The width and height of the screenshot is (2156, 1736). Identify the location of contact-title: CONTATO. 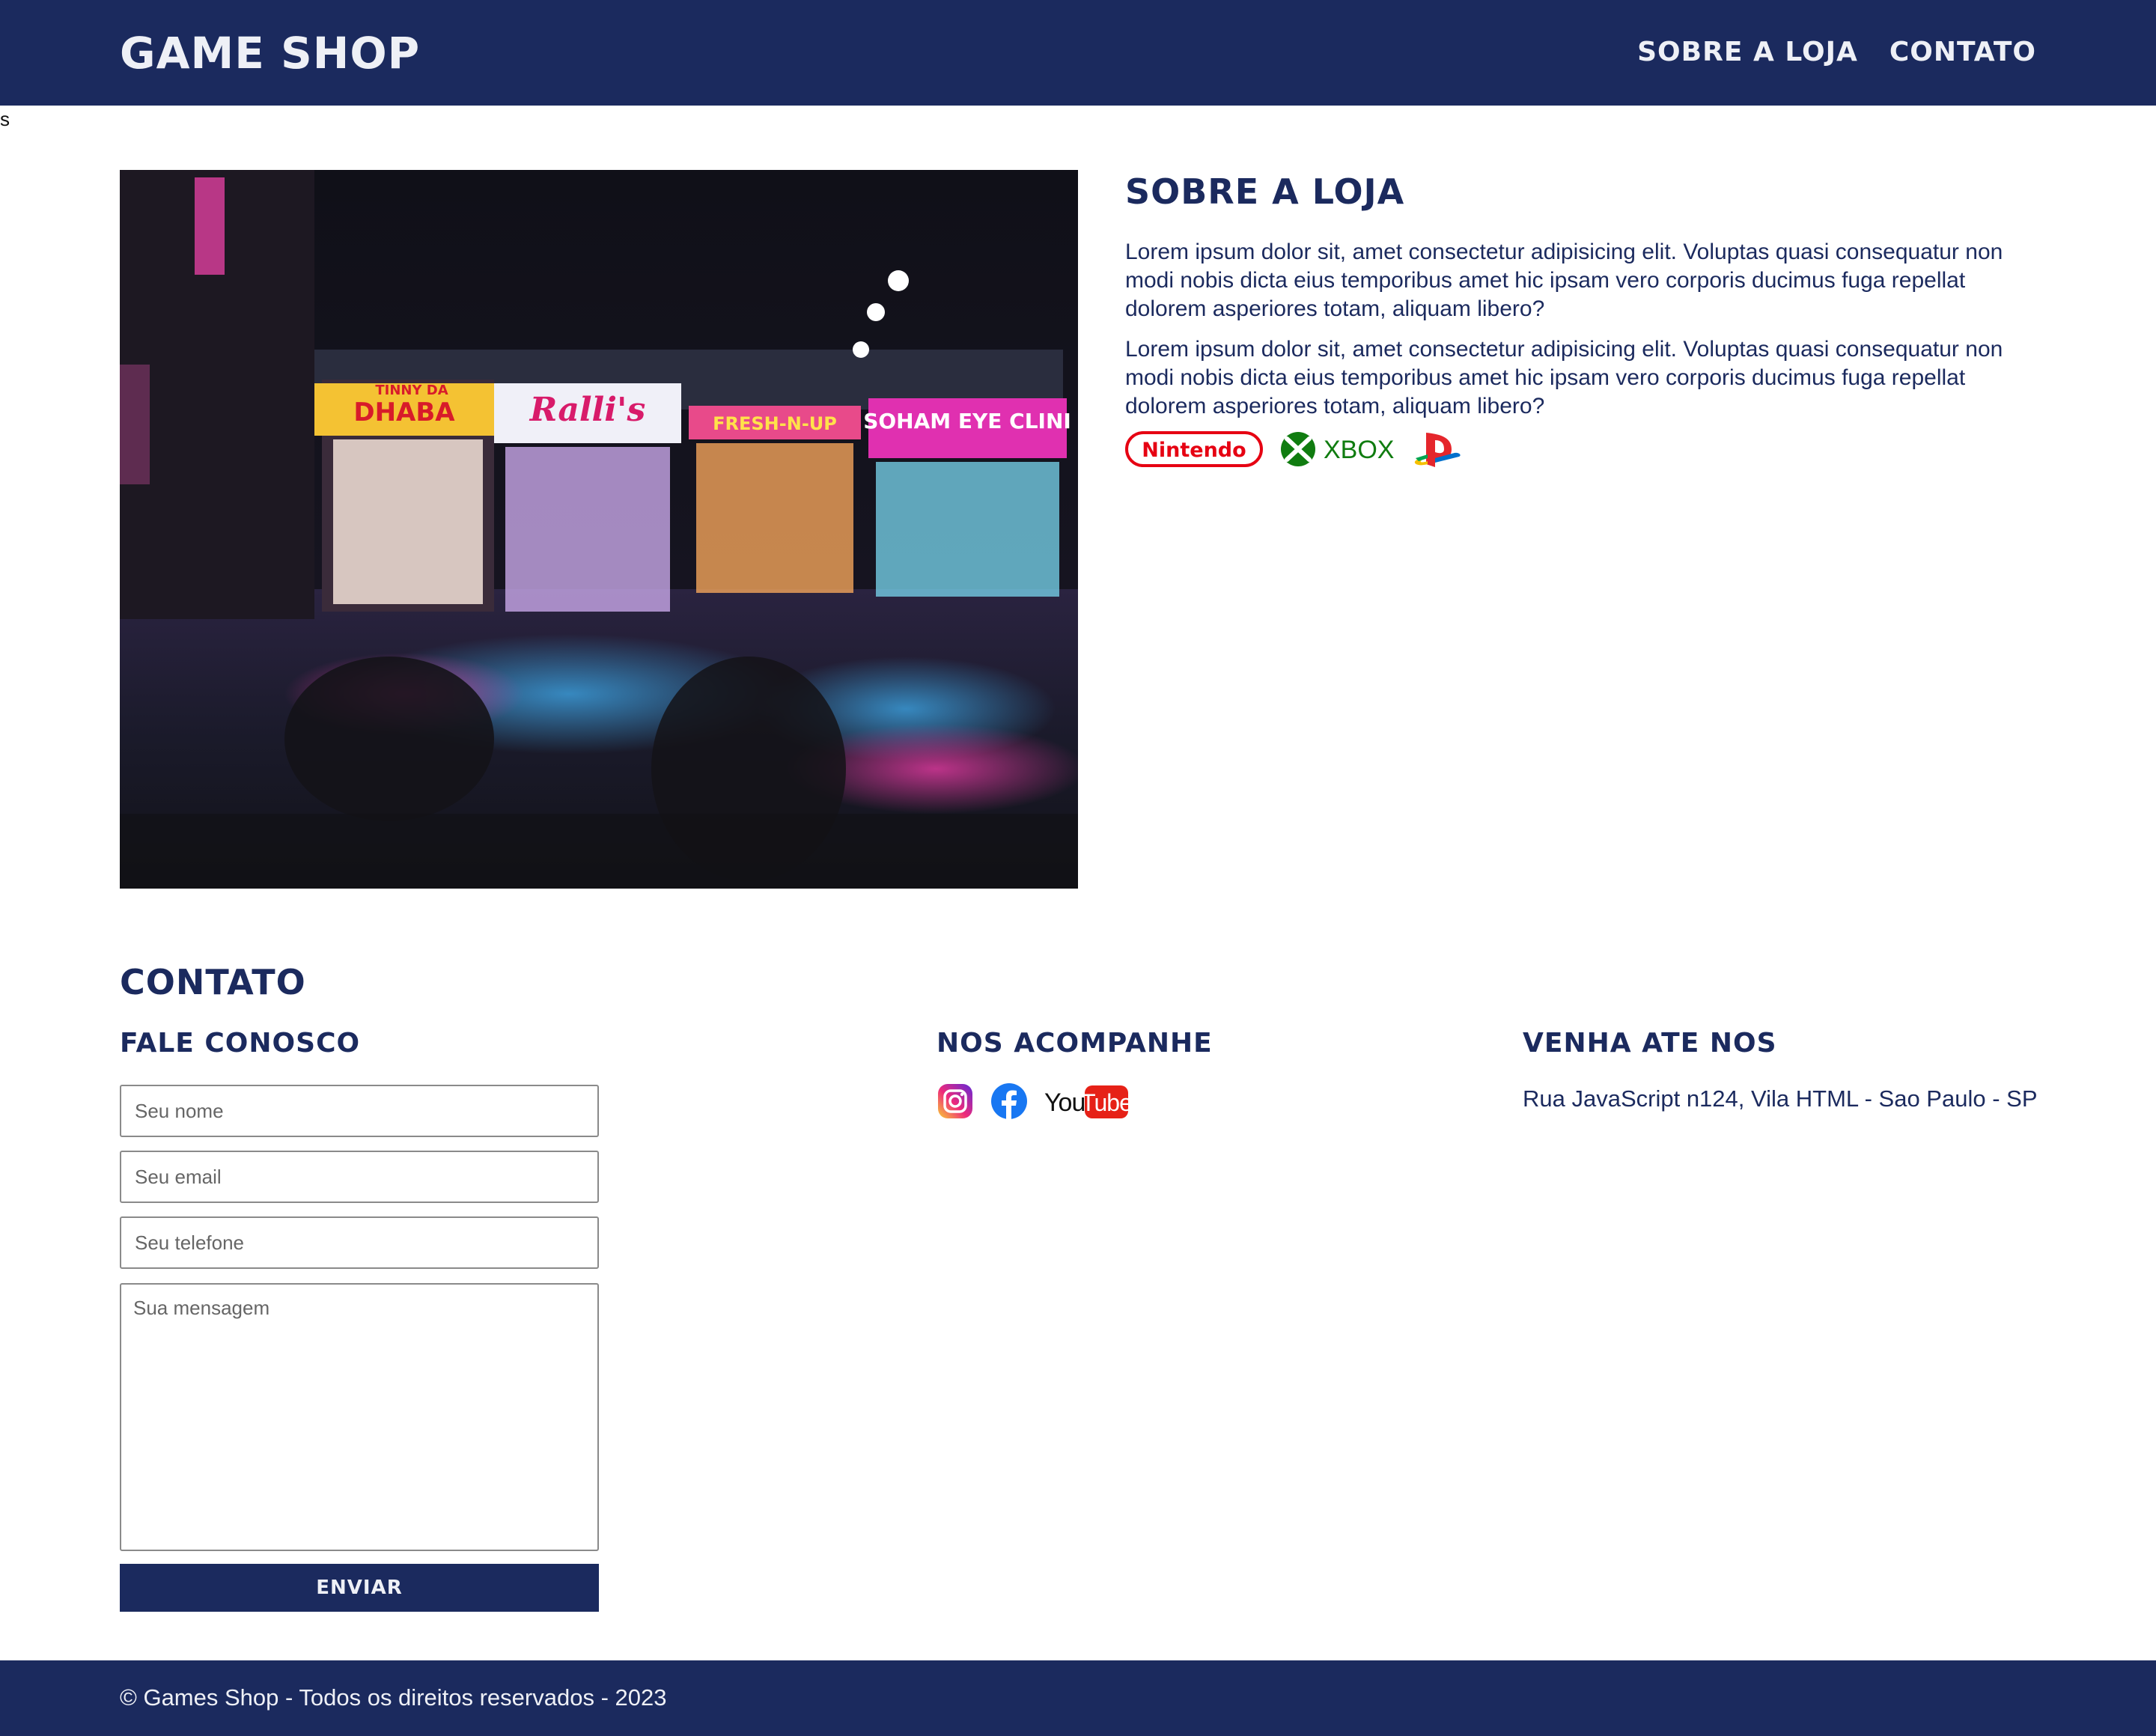
(213, 982).